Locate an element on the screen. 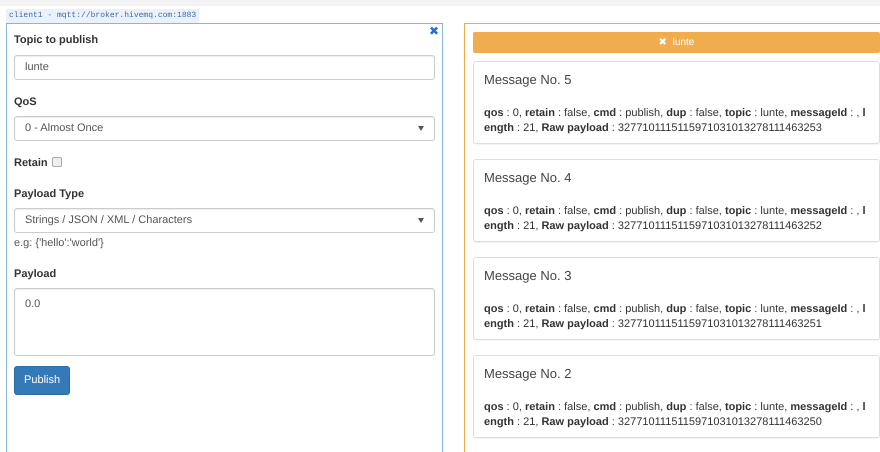 This screenshot has height=452, width=880. field-label: Payload is located at coordinates (36, 274).